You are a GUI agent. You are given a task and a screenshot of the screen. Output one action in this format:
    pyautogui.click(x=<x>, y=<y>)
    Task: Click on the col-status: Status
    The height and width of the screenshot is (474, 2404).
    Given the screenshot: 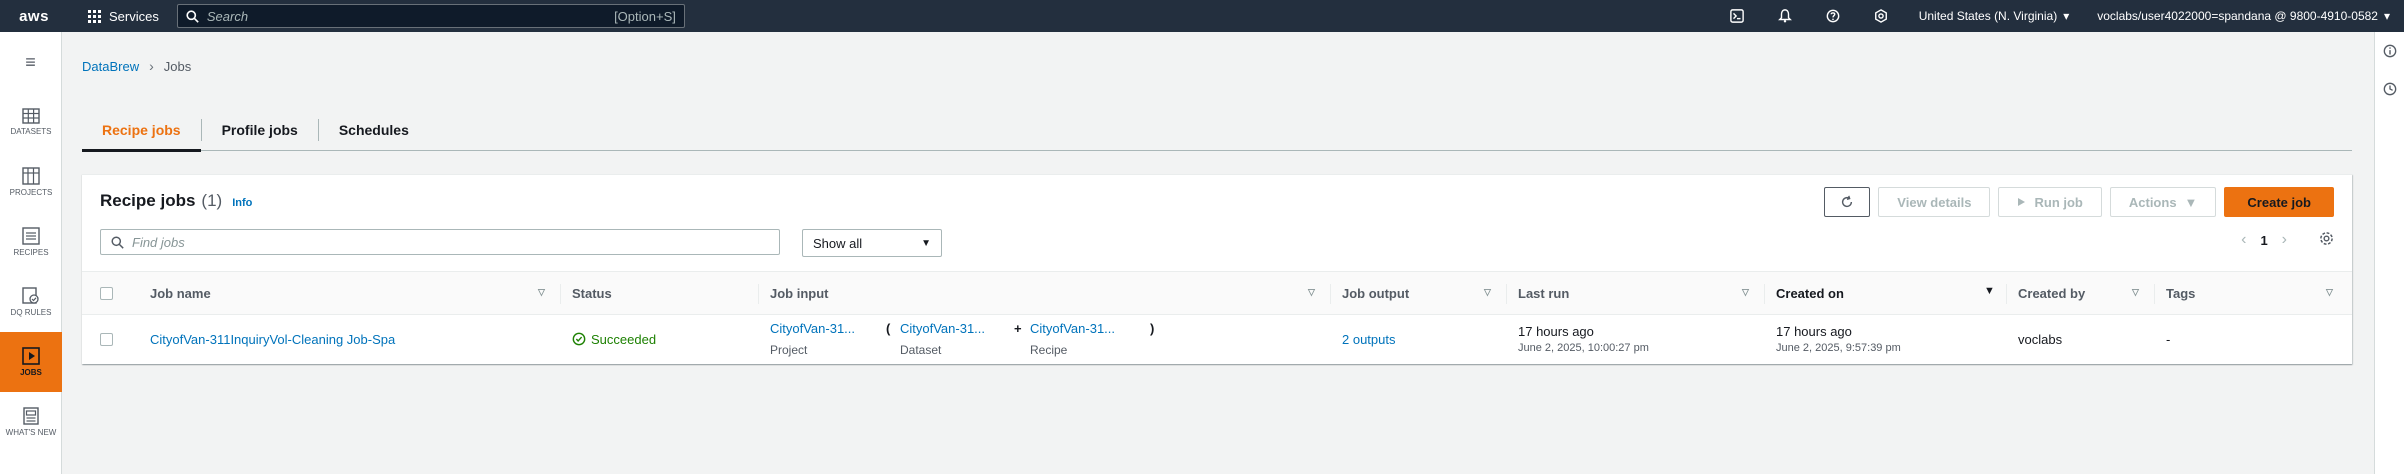 What is the action you would take?
    pyautogui.click(x=592, y=293)
    